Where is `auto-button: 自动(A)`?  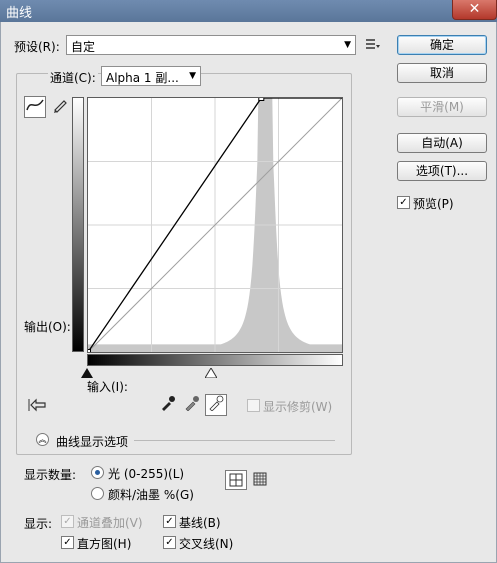 auto-button: 自动(A) is located at coordinates (442, 143).